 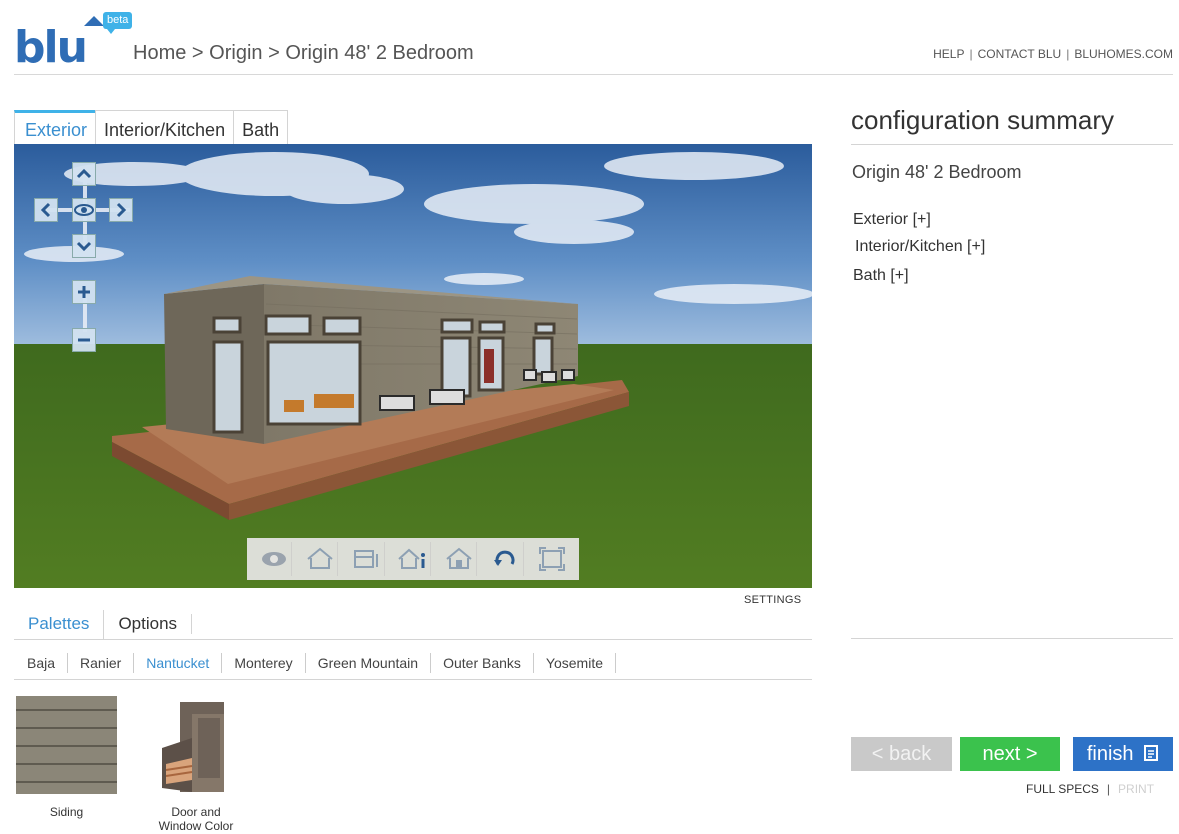 I want to click on header-divider, so click(x=593, y=74).